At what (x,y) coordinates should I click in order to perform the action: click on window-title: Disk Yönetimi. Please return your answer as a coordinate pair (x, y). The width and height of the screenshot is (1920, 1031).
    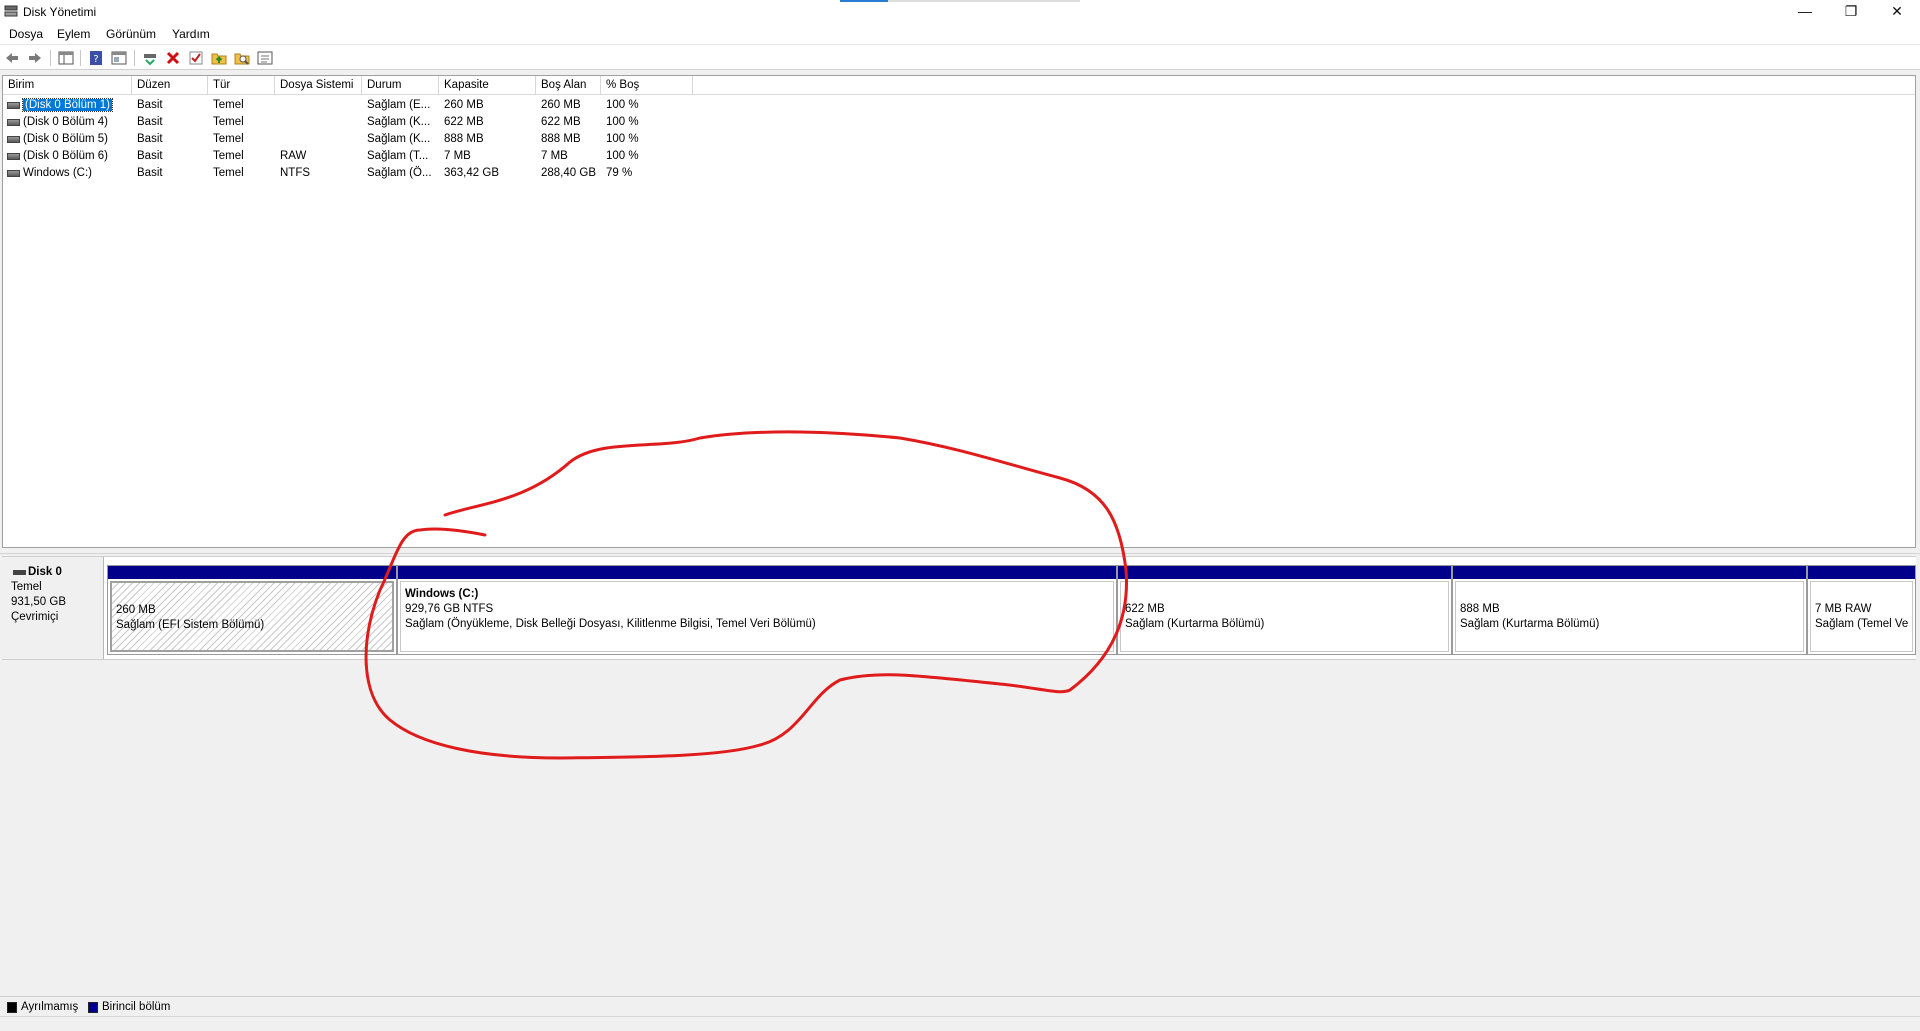
    Looking at the image, I should click on (60, 12).